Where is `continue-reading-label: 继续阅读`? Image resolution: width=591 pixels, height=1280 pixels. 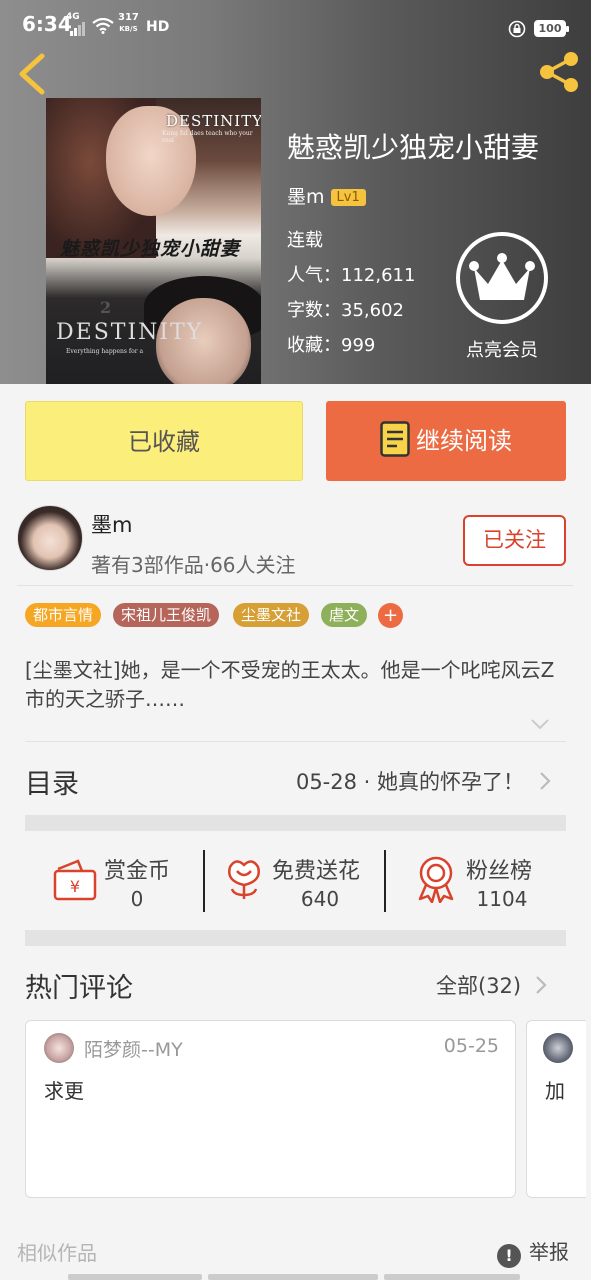 continue-reading-label: 继续阅读 is located at coordinates (464, 441).